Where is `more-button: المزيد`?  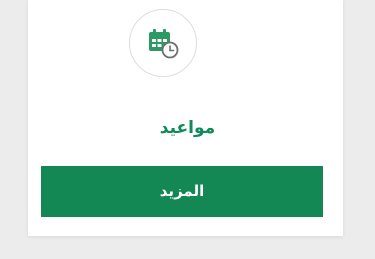
more-button: المزيد is located at coordinates (182, 191).